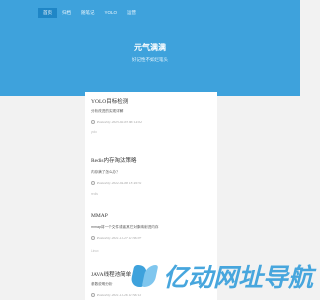  Describe the element at coordinates (95, 251) in the screenshot. I see `post-tag: Linux` at that location.